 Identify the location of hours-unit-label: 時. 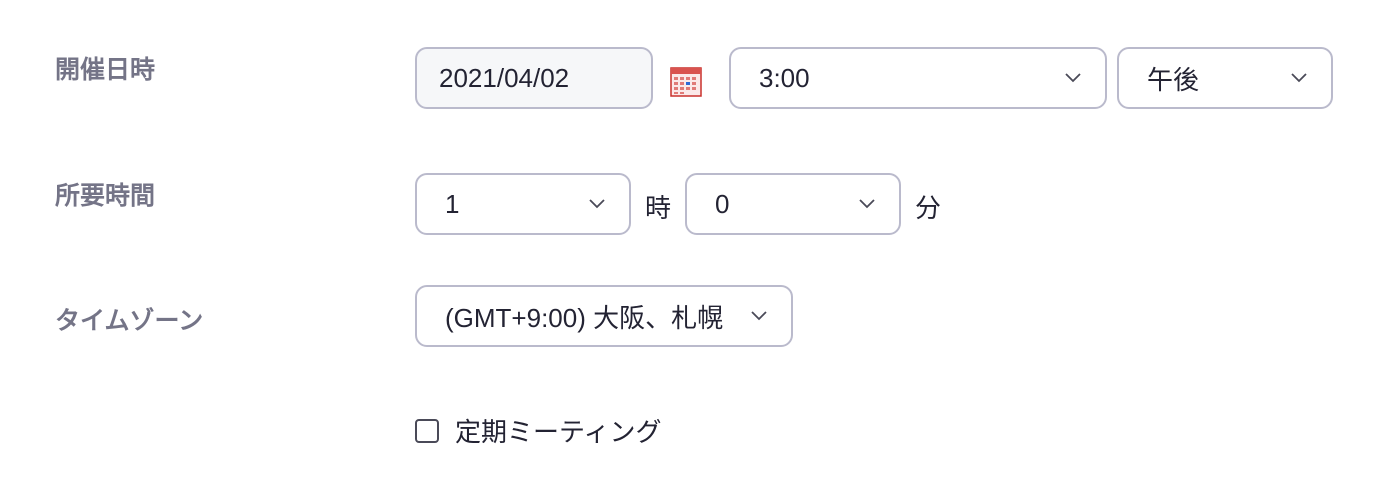
(658, 208).